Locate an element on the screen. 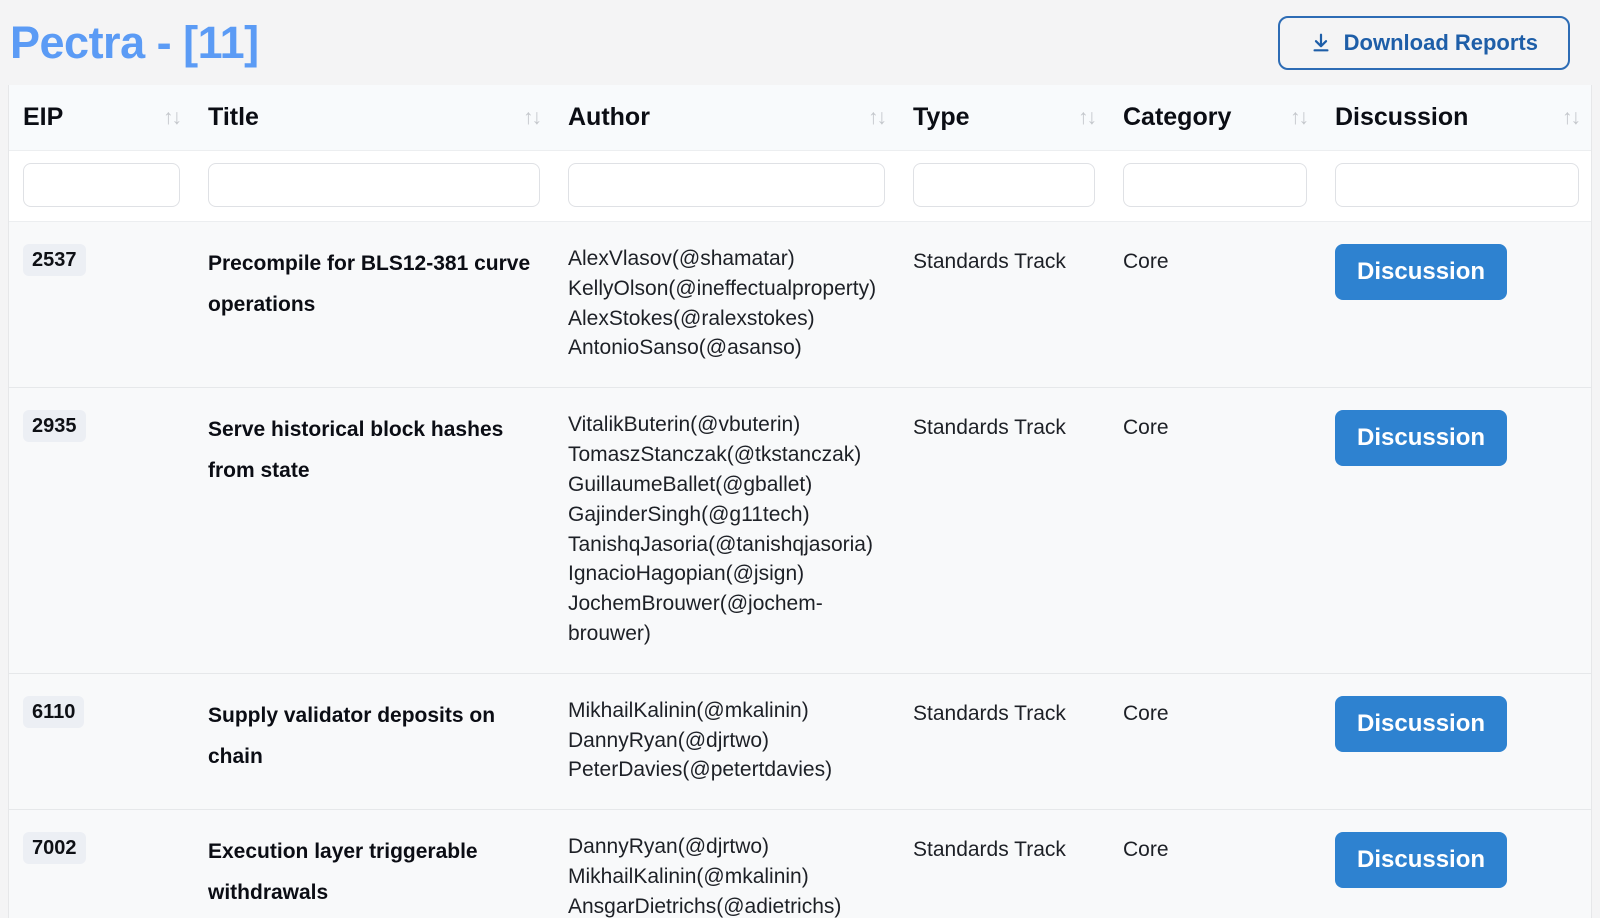  cell-eip: 6110 is located at coordinates (101, 742).